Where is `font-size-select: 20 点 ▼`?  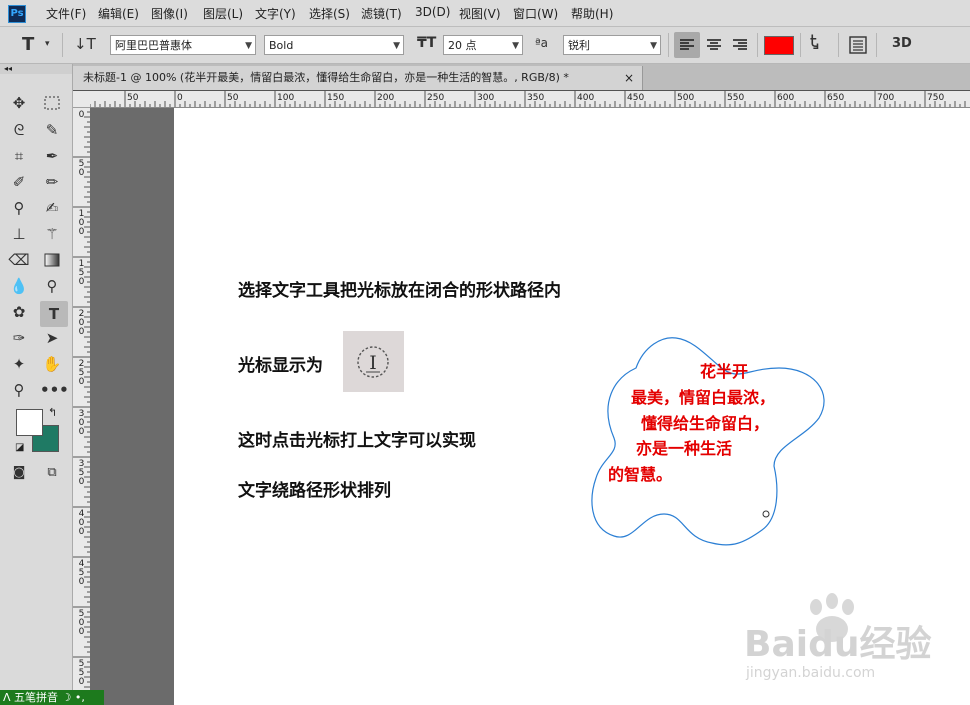
font-size-select: 20 点 ▼ is located at coordinates (483, 45).